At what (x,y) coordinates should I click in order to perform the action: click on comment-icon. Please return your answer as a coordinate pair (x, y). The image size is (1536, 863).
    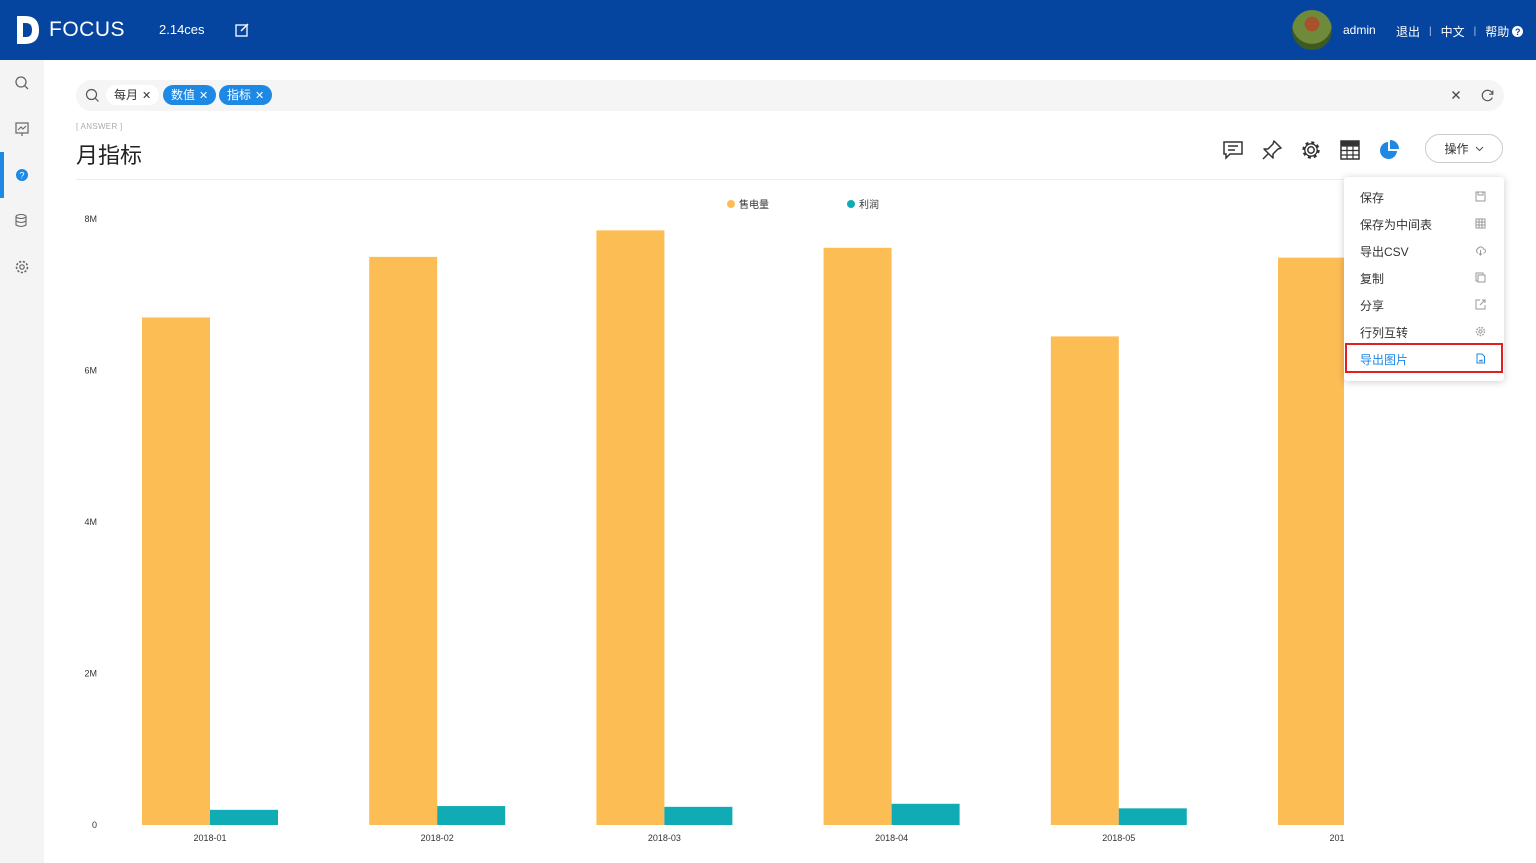
    Looking at the image, I should click on (1233, 150).